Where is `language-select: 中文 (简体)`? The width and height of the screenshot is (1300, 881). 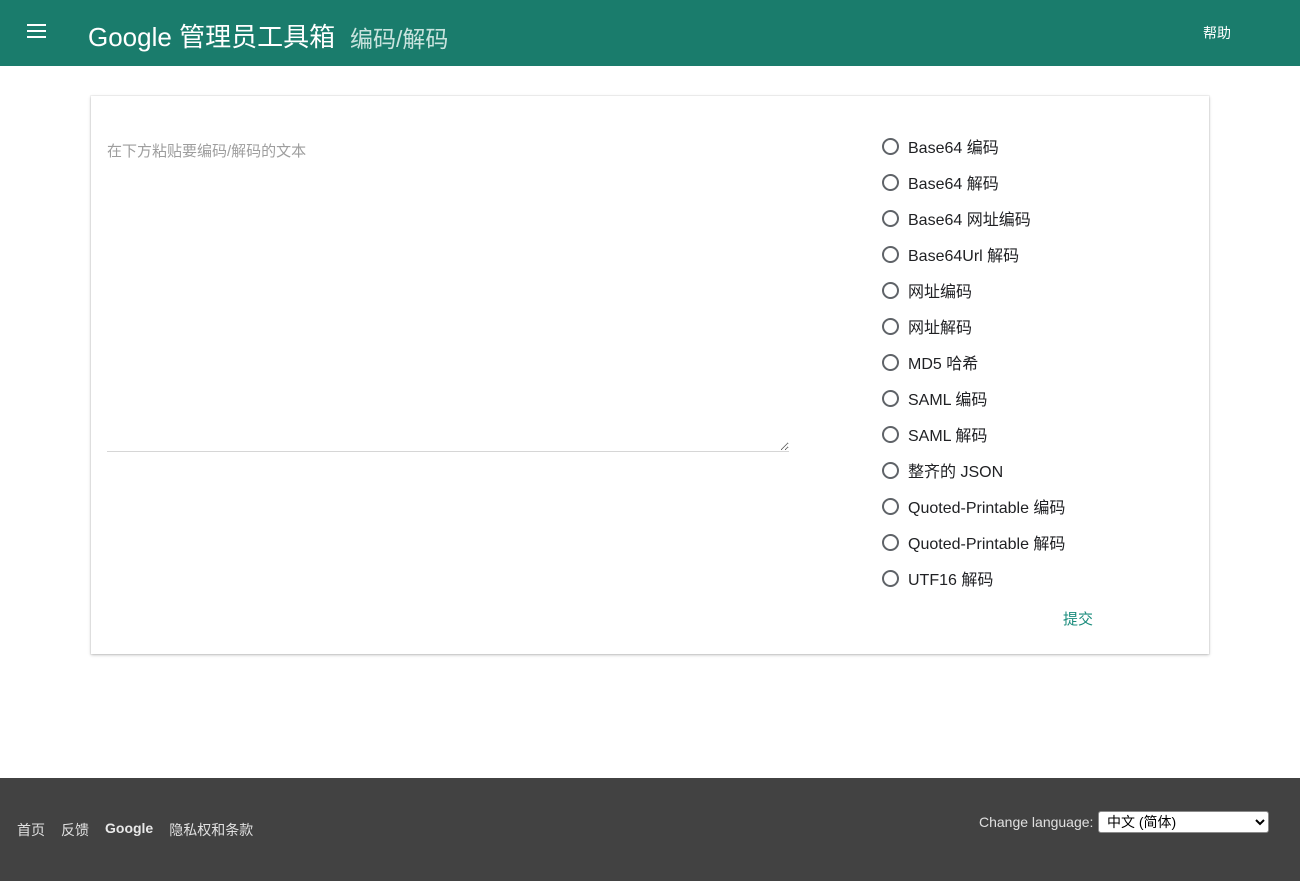
language-select: 中文 (简体) is located at coordinates (1183, 822).